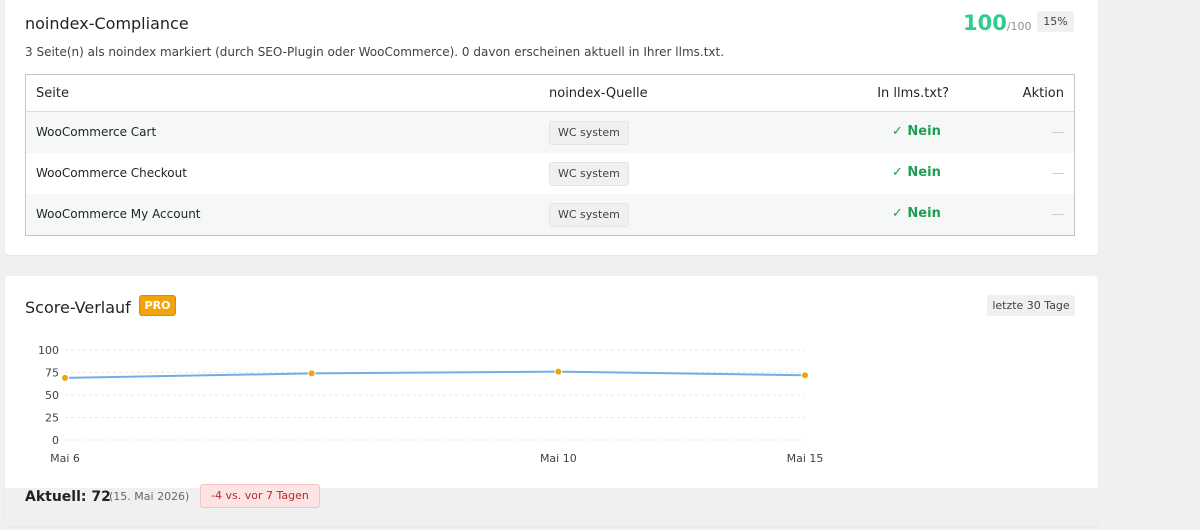 Image resolution: width=1200 pixels, height=530 pixels. I want to click on y-tick-label: 50, so click(52, 395).